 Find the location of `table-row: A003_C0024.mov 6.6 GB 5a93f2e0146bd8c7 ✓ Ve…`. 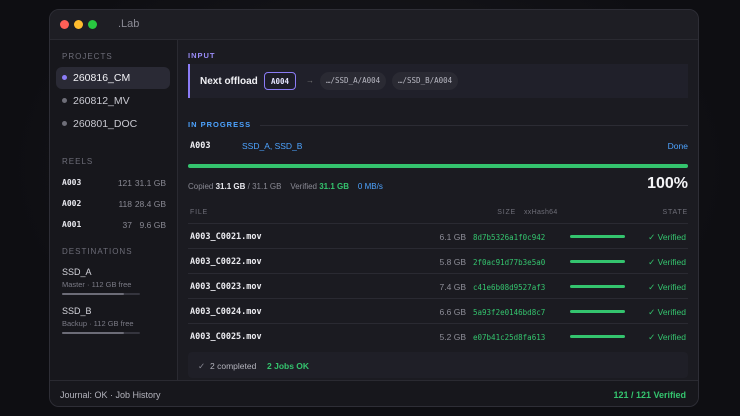

table-row: A003_C0024.mov 6.6 GB 5a93f2e0146bd8c7 ✓ Ve… is located at coordinates (438, 310).